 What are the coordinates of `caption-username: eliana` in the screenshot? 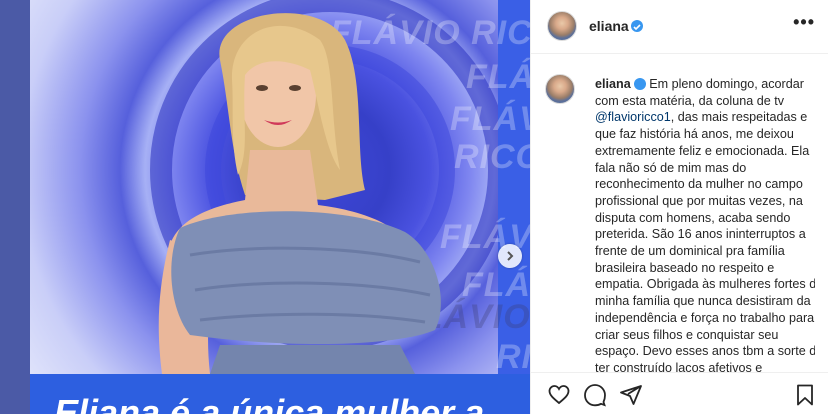 It's located at (613, 84).